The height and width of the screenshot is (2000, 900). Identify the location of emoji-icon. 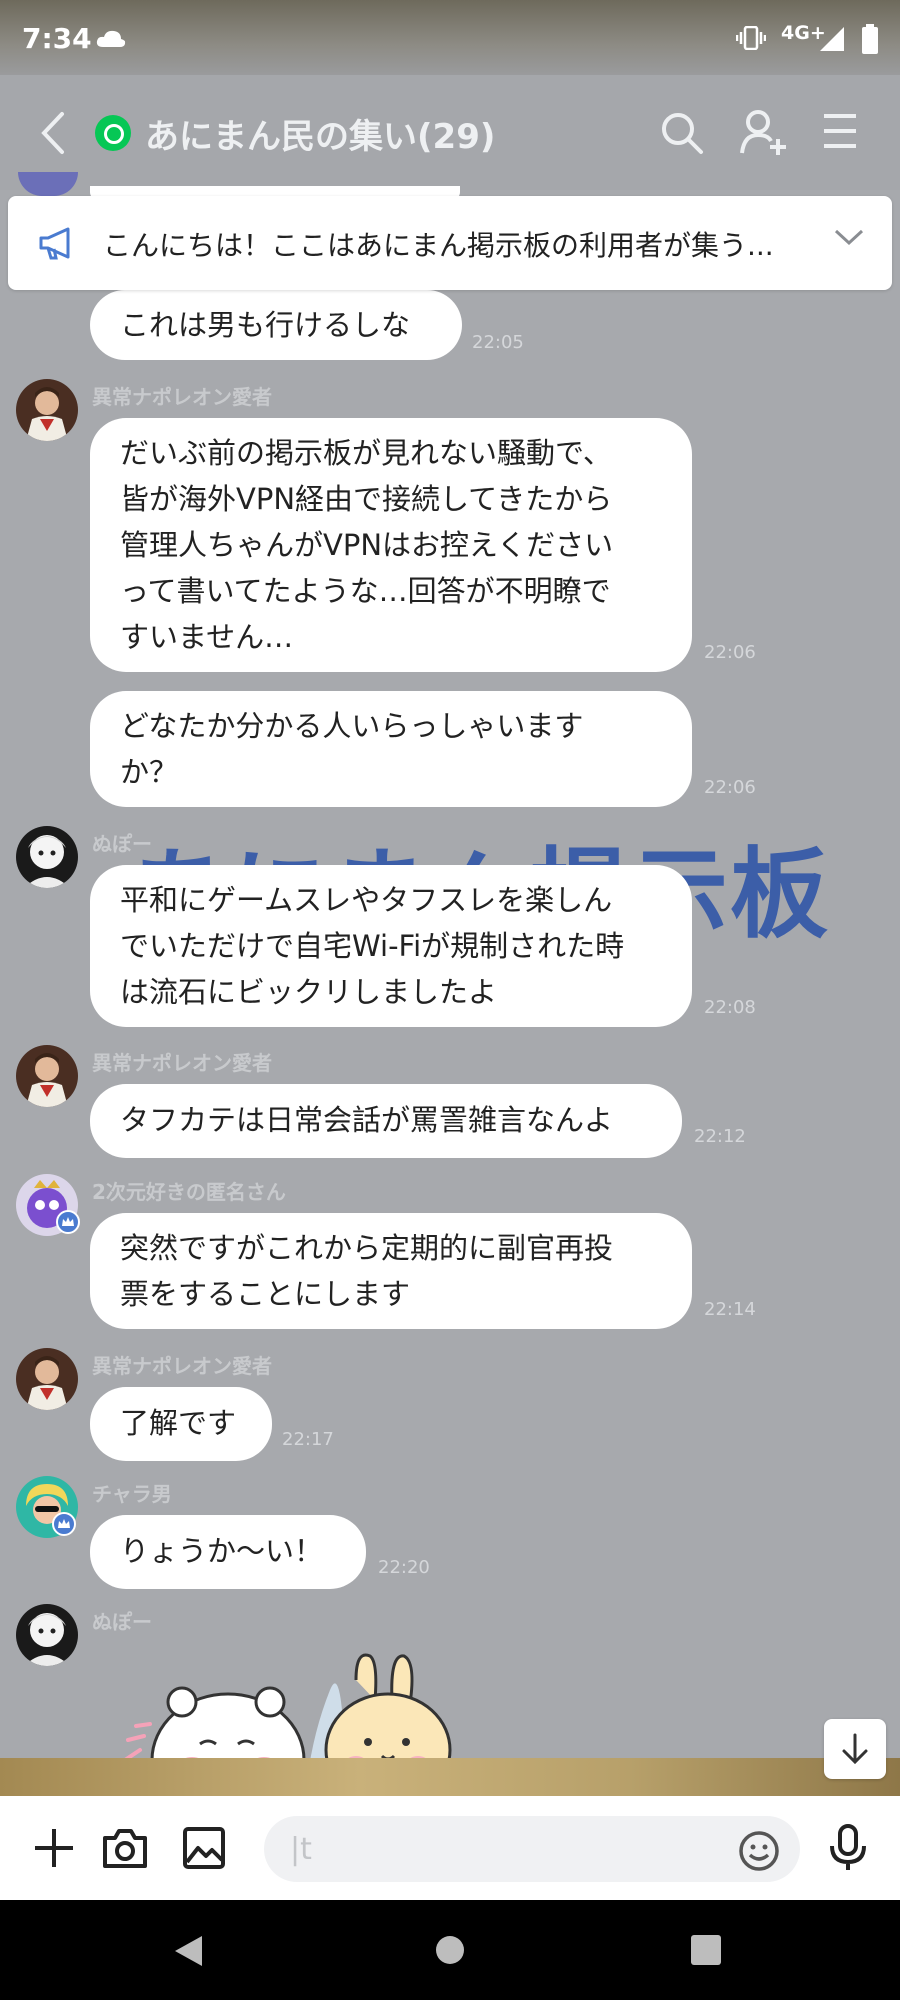
(759, 1853).